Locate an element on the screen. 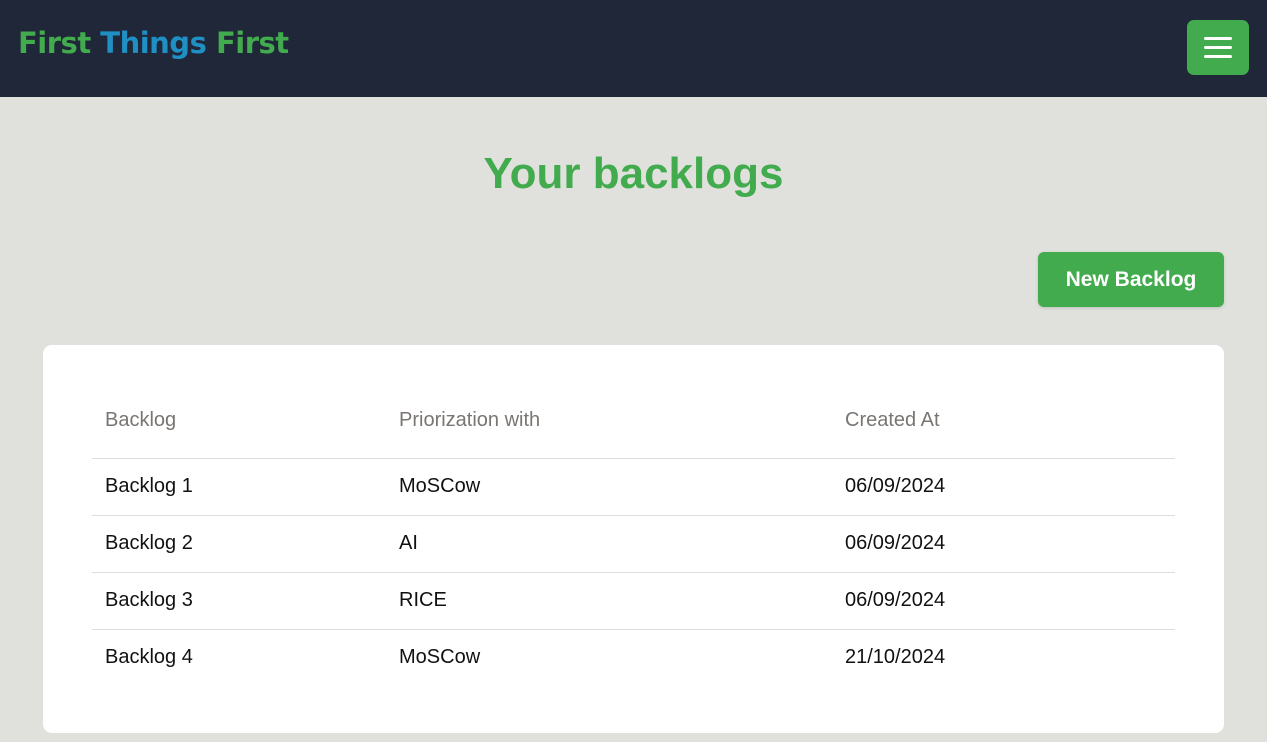 The image size is (1267, 742). column-header-backlog: Backlog is located at coordinates (141, 419).